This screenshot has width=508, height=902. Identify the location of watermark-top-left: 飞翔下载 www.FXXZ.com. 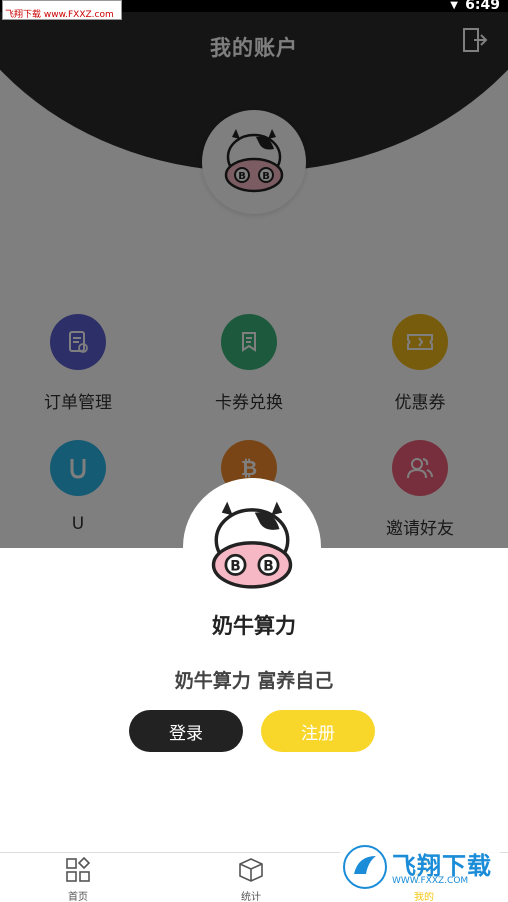
(62, 10).